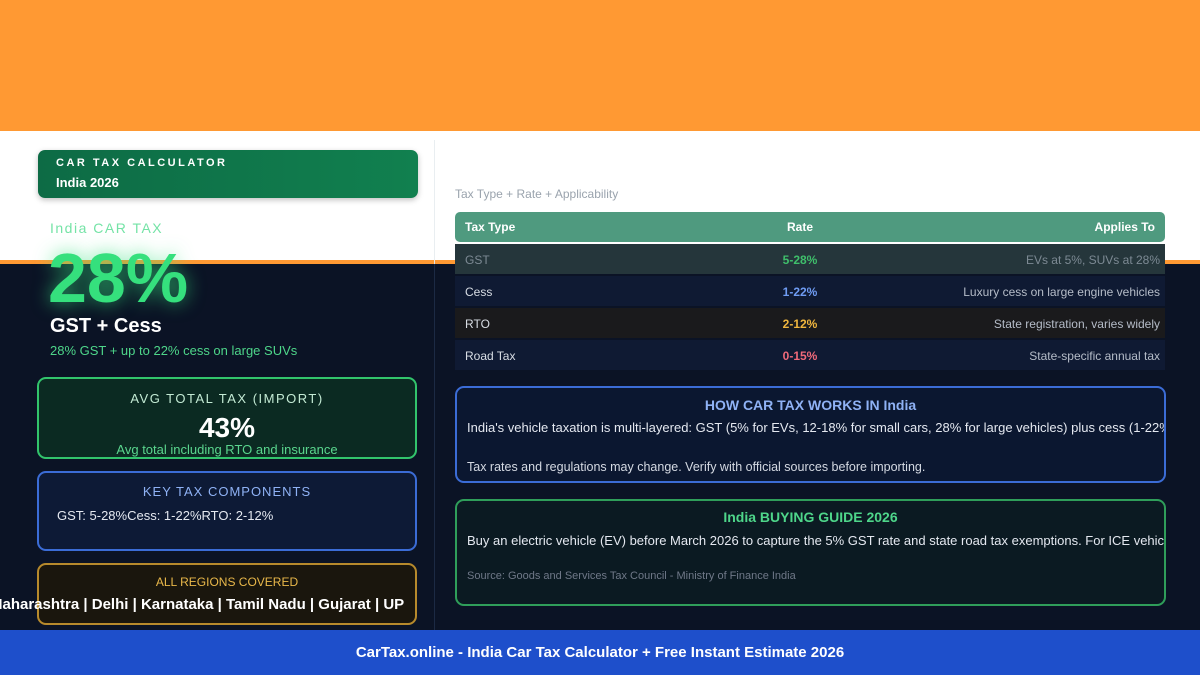  What do you see at coordinates (227, 594) in the screenshot?
I see `regions-card: ALL REGIONS COVERED` at bounding box center [227, 594].